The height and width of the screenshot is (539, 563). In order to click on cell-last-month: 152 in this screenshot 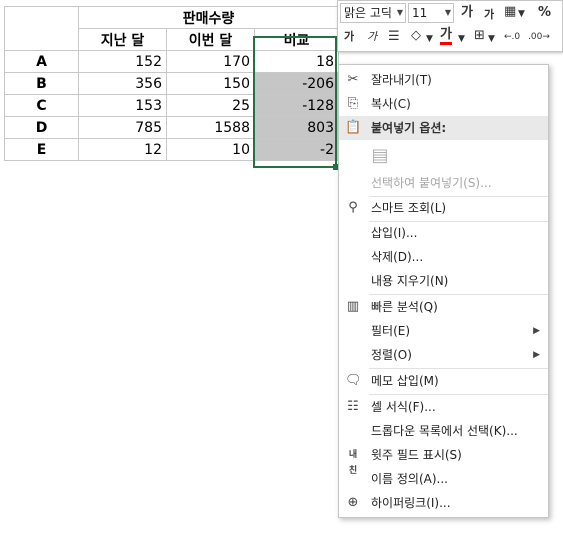, I will do `click(122, 61)`.